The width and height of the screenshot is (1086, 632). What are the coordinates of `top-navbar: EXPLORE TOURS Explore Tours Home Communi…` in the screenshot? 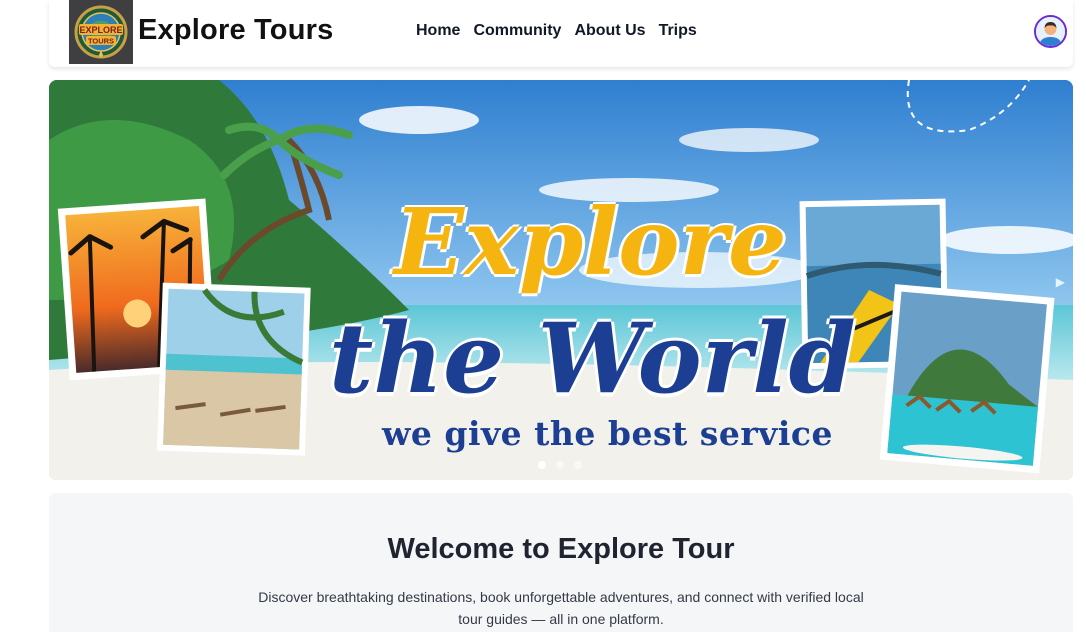 It's located at (561, 33).